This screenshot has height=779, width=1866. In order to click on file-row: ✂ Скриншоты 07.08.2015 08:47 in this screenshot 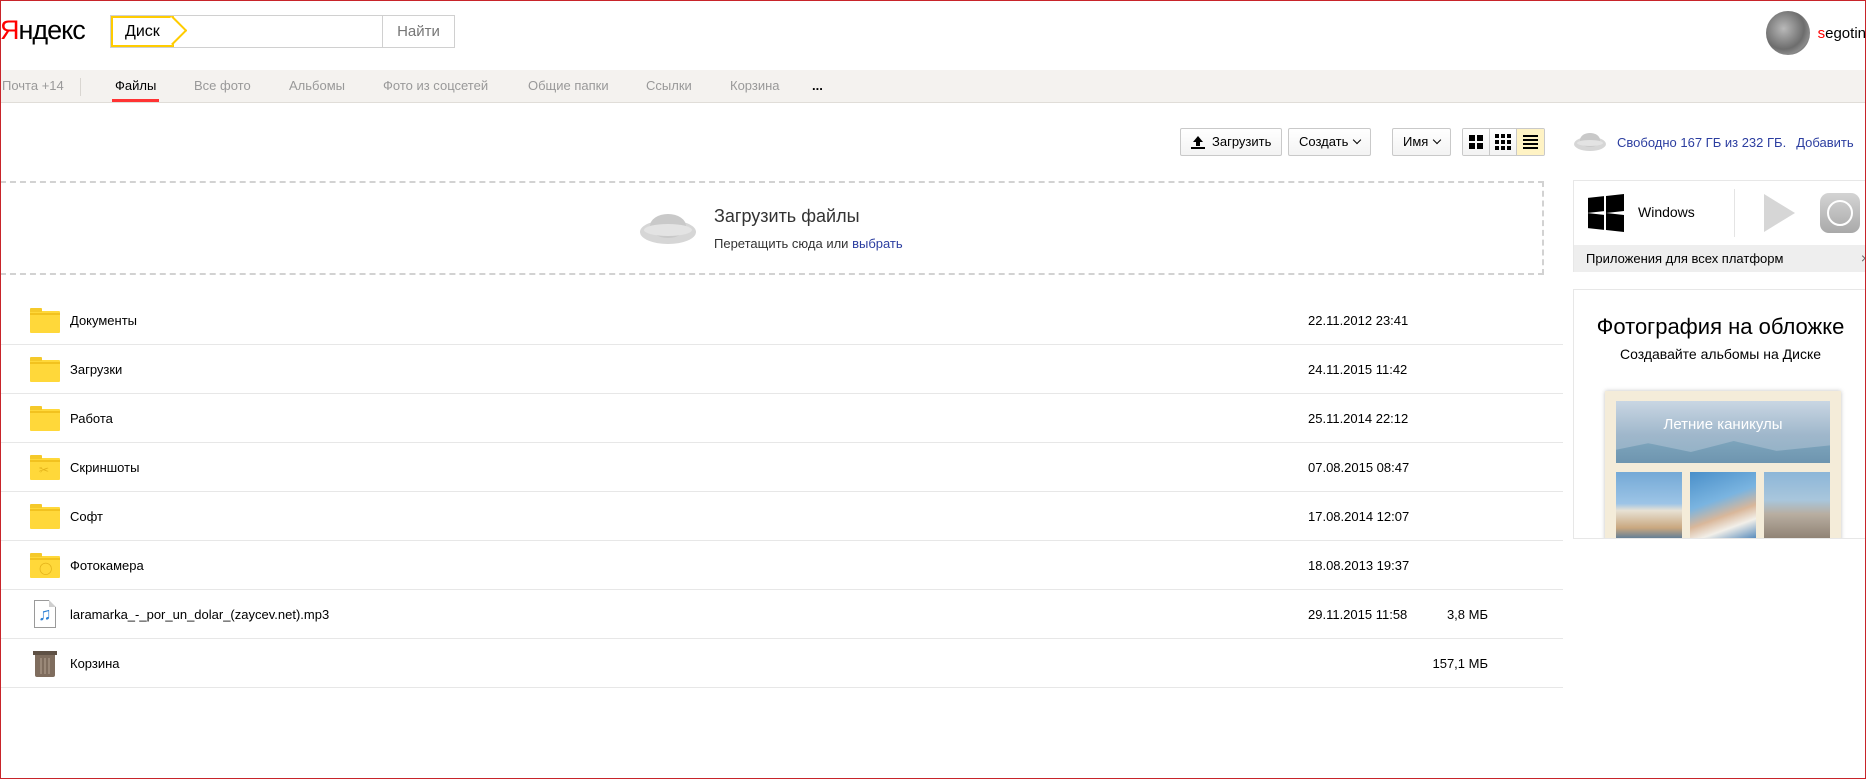, I will do `click(781, 467)`.